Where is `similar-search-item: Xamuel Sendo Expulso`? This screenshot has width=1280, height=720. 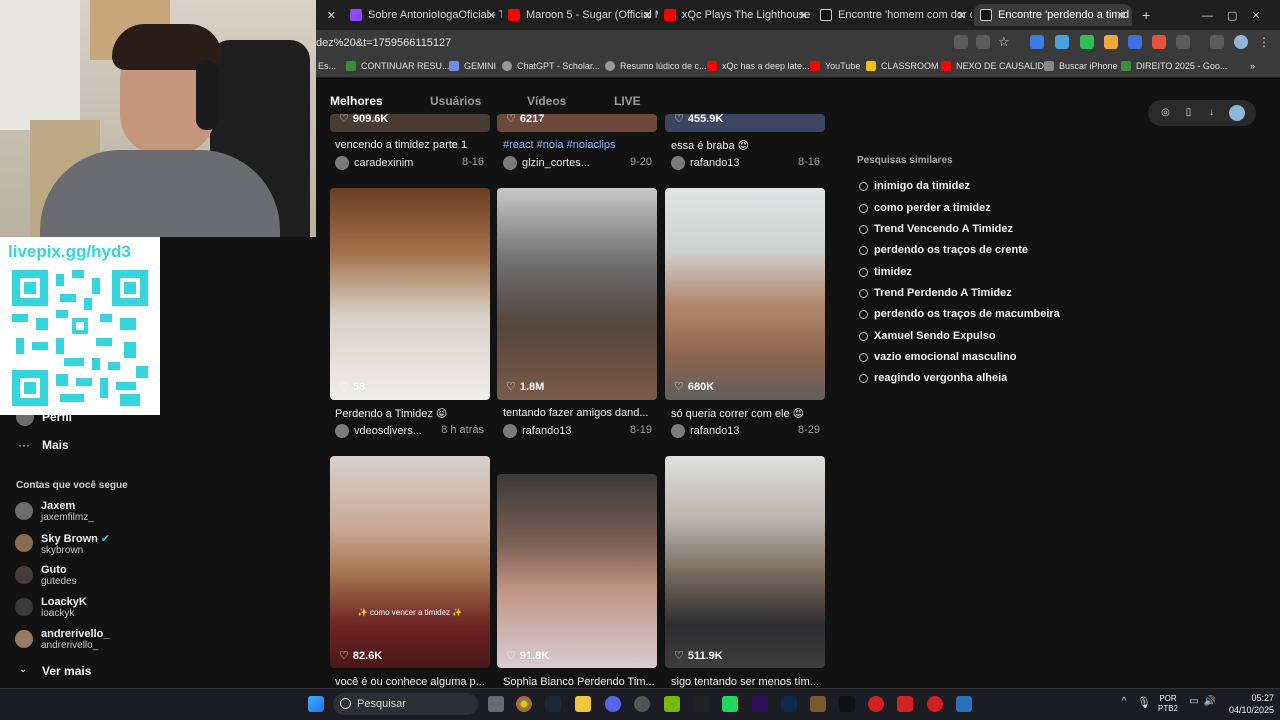
similar-search-item: Xamuel Sendo Expulso is located at coordinates (927, 336).